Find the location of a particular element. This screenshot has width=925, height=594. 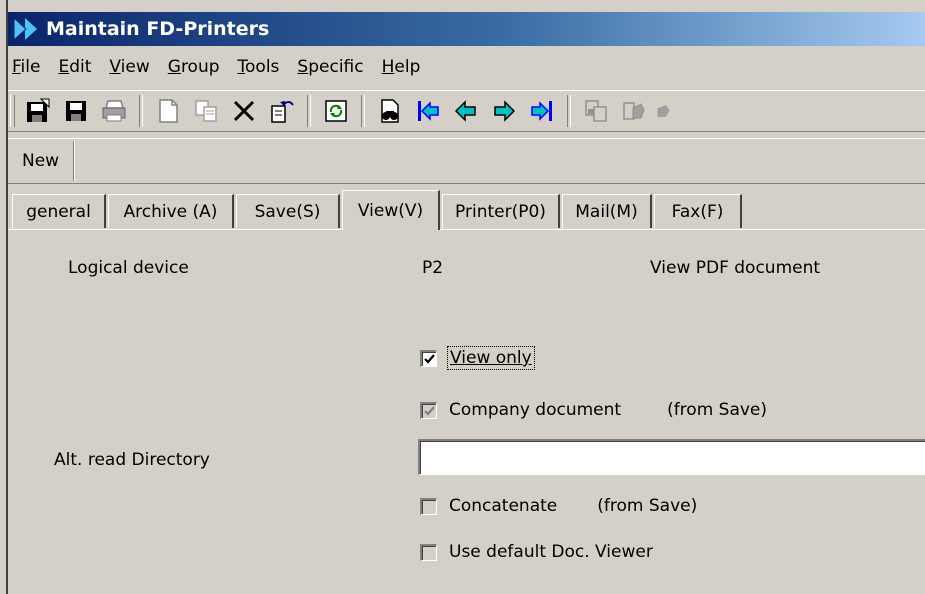

previous-record-icon is located at coordinates (465, 111).